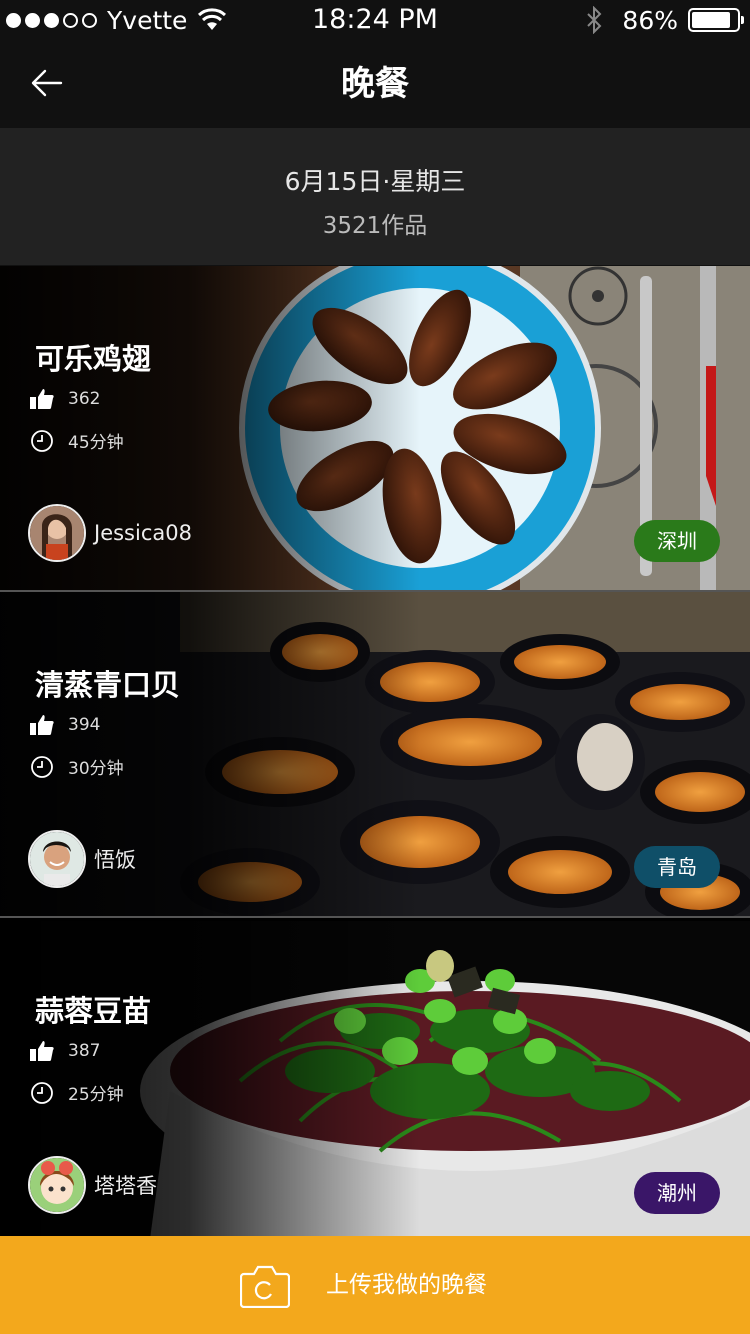 Image resolution: width=750 pixels, height=1334 pixels. Describe the element at coordinates (96, 769) in the screenshot. I see `cook-time-value: 30分钟` at that location.